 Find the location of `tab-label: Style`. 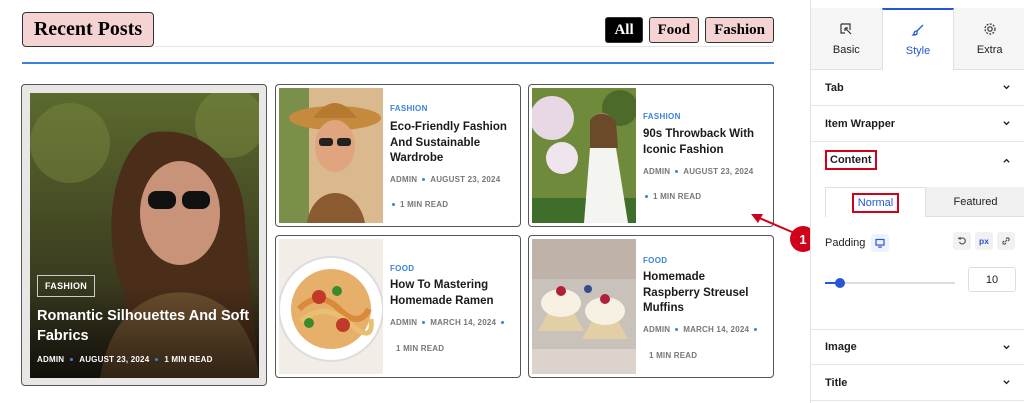

tab-label: Style is located at coordinates (918, 51).